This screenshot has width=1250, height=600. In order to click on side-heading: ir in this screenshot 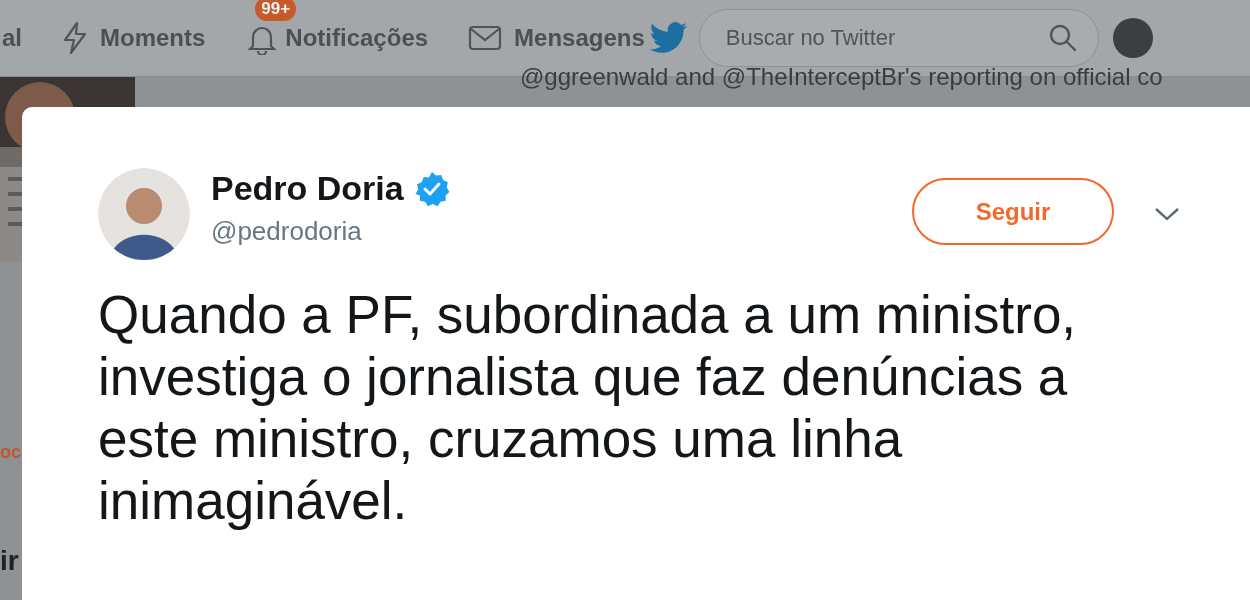, I will do `click(9, 561)`.